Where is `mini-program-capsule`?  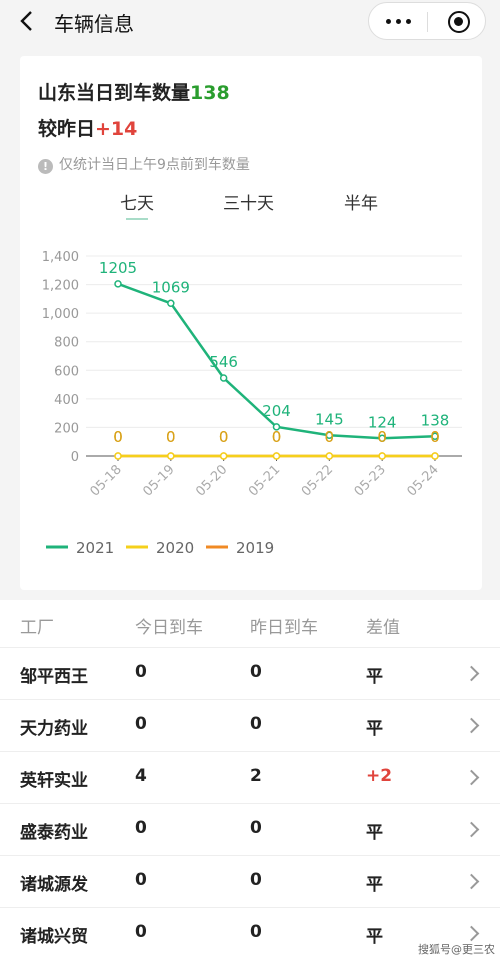
mini-program-capsule is located at coordinates (427, 21).